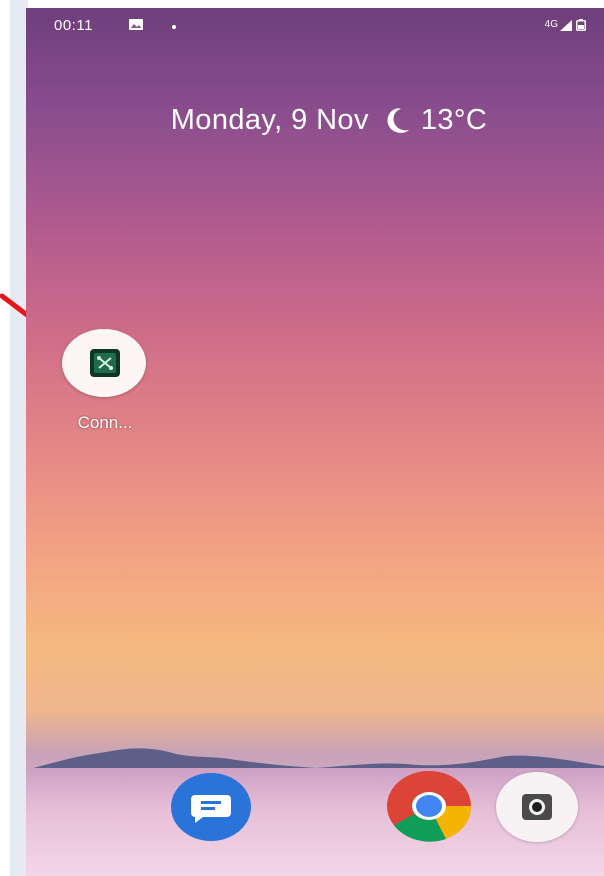  I want to click on connect-logo-icon, so click(105, 363).